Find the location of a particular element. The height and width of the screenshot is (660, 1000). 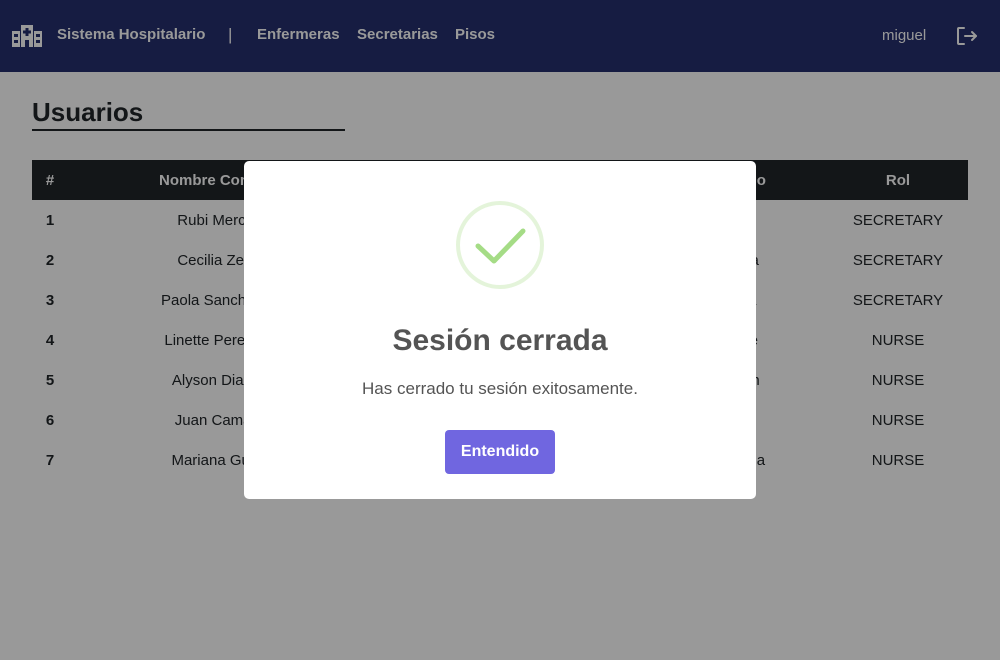

dialog-message: Has cerrado tu sesión exitosamente. is located at coordinates (500, 388).